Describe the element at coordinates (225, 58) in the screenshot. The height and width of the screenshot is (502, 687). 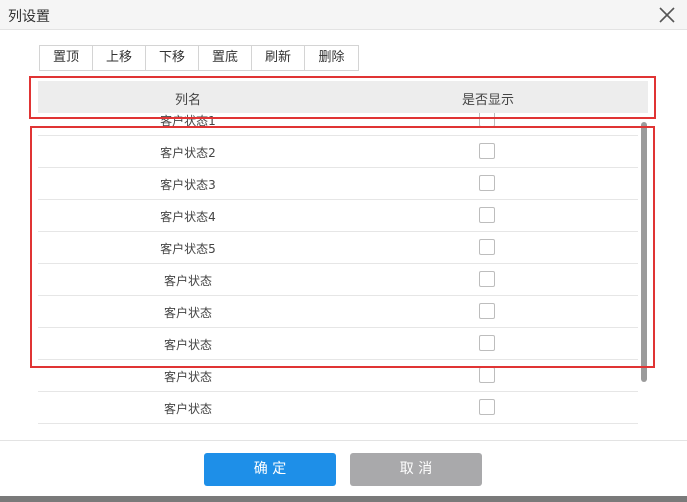
I see `move-bottom-button: 置底` at that location.